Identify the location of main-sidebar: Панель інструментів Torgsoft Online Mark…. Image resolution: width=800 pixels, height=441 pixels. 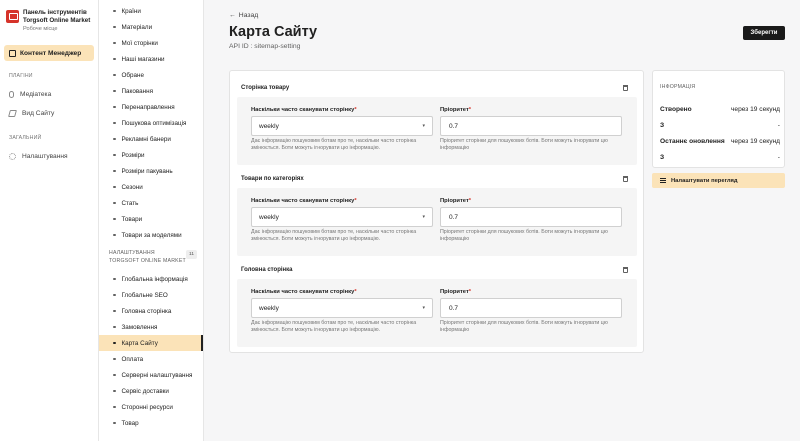
(49, 220).